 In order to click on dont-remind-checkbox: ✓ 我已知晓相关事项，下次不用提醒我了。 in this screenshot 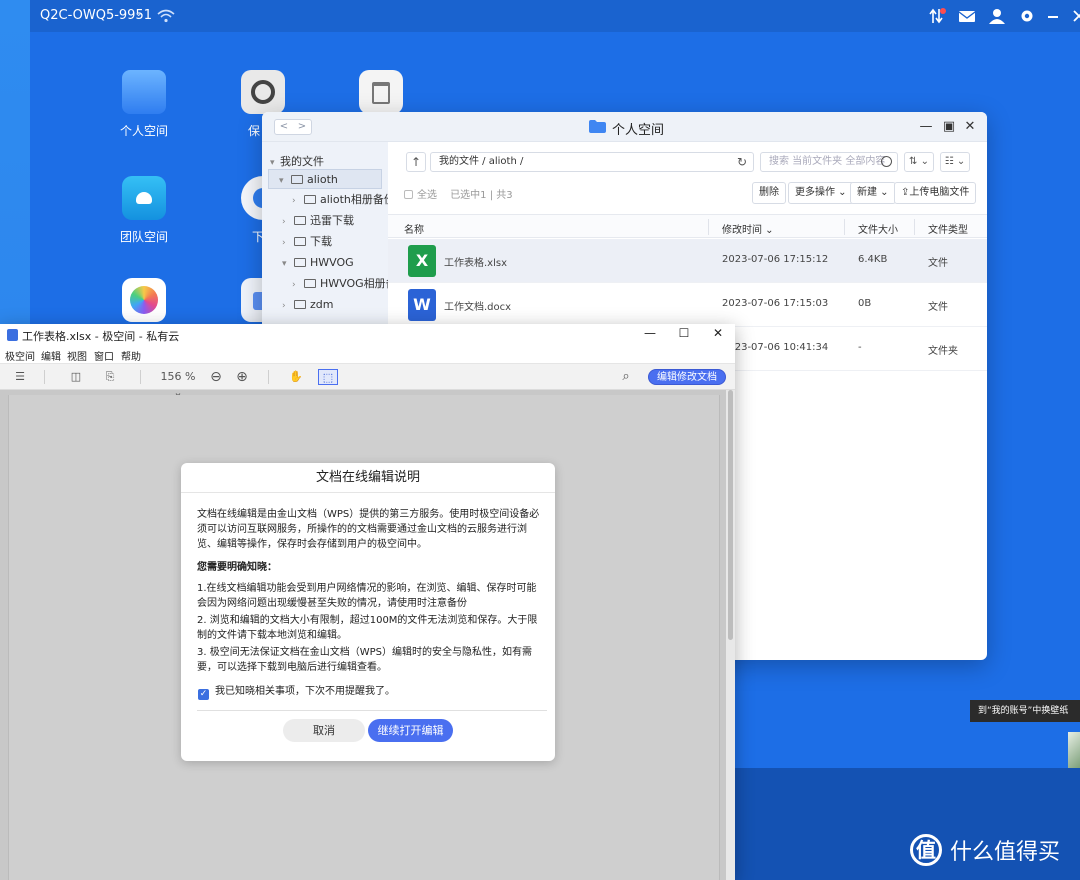, I will do `click(296, 691)`.